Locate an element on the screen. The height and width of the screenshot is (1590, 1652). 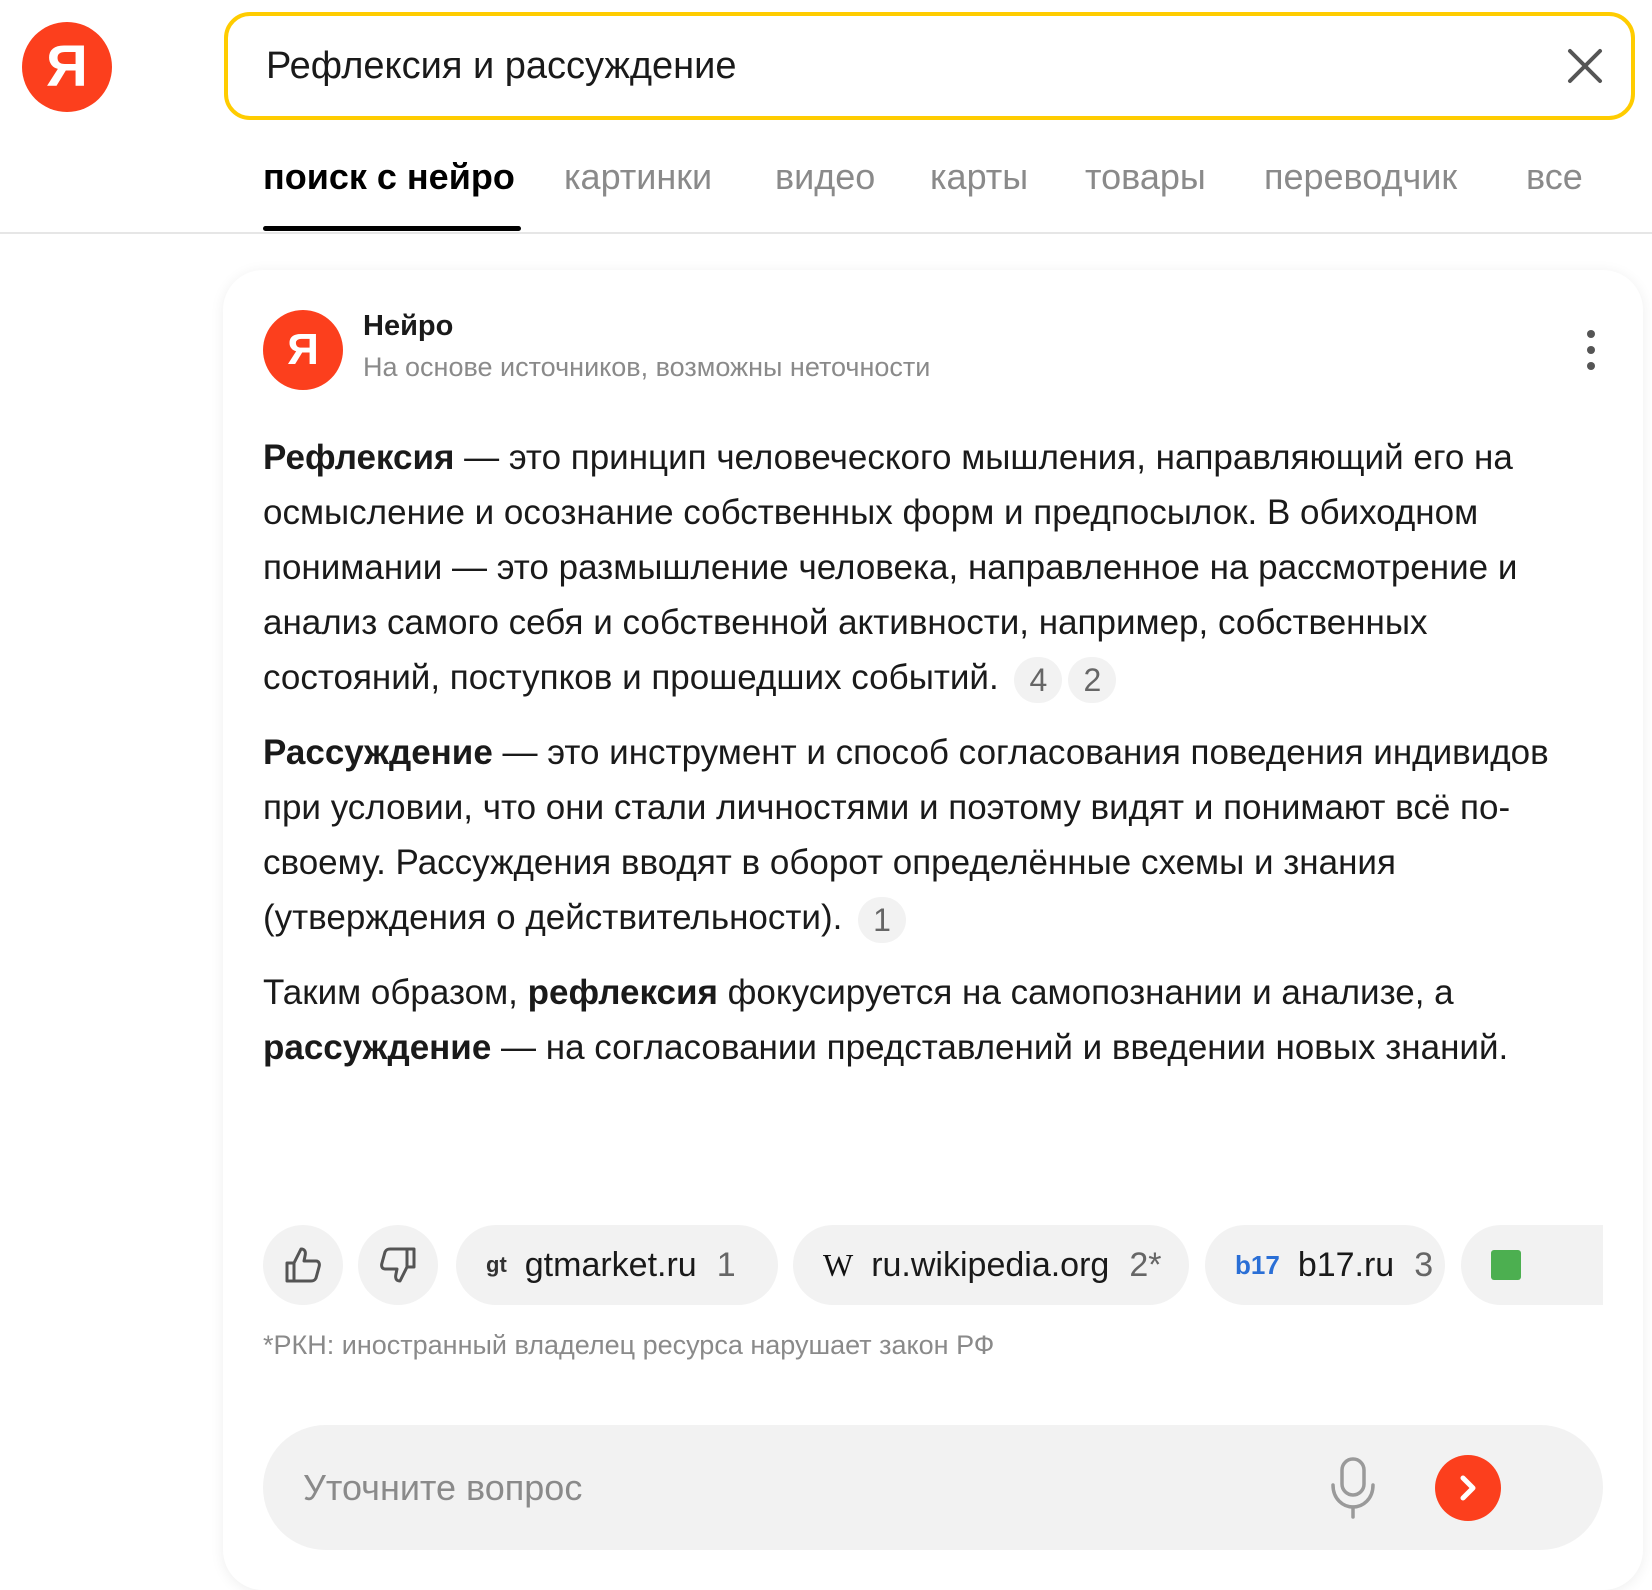
more-vertical-icon is located at coordinates (1591, 350).